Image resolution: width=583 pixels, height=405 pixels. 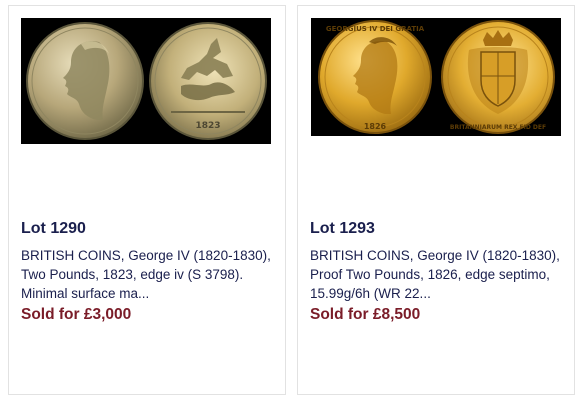 What do you see at coordinates (76, 314) in the screenshot?
I see `sold-price: Sold for £3,000` at bounding box center [76, 314].